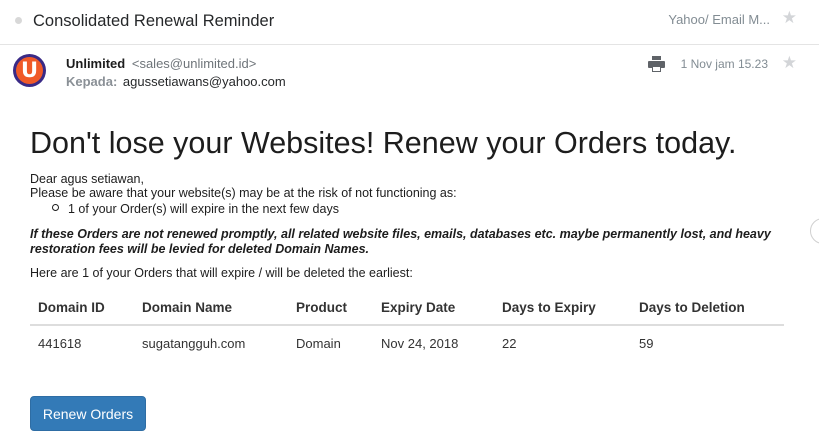 The image size is (819, 444). What do you see at coordinates (646, 343) in the screenshot?
I see `cell-days-to-deletion: 59` at bounding box center [646, 343].